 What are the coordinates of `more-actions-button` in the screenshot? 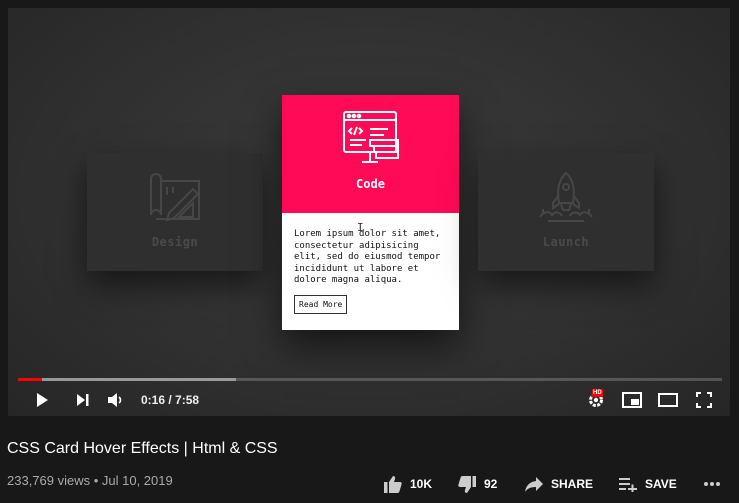 It's located at (716, 484).